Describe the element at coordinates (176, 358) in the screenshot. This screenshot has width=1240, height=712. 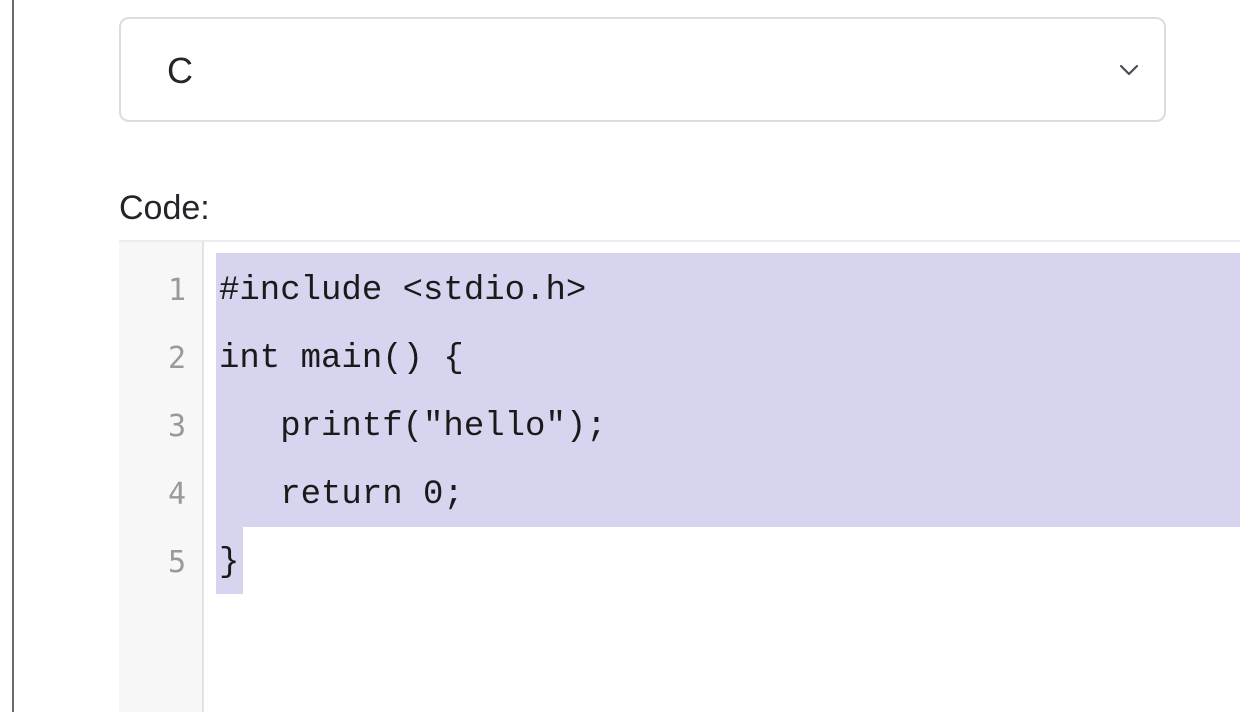
I see `line-number: 2` at that location.